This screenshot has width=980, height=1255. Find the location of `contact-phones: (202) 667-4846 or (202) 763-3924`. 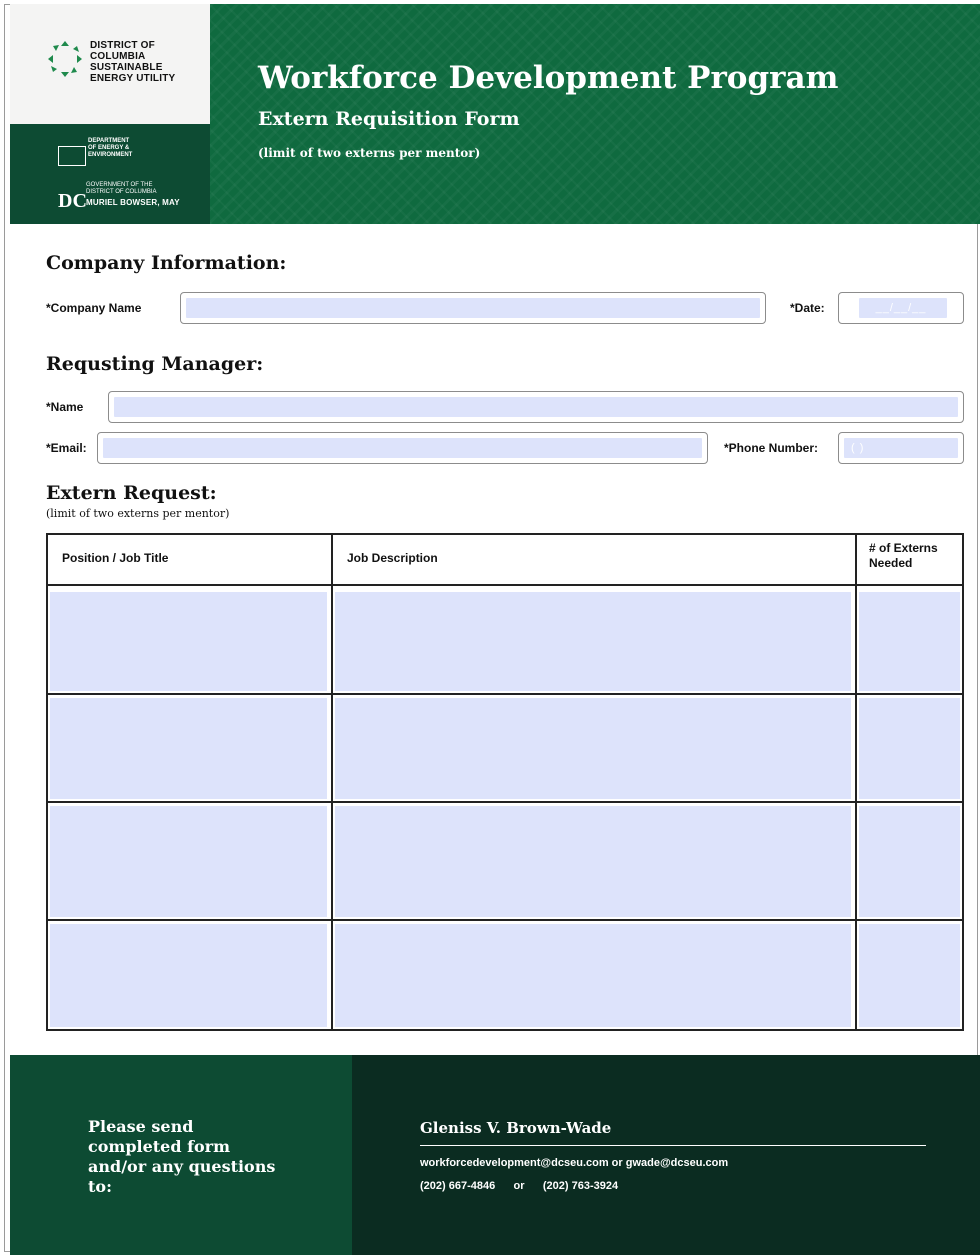

contact-phones: (202) 667-4846 or (202) 763-3924 is located at coordinates (519, 1186).